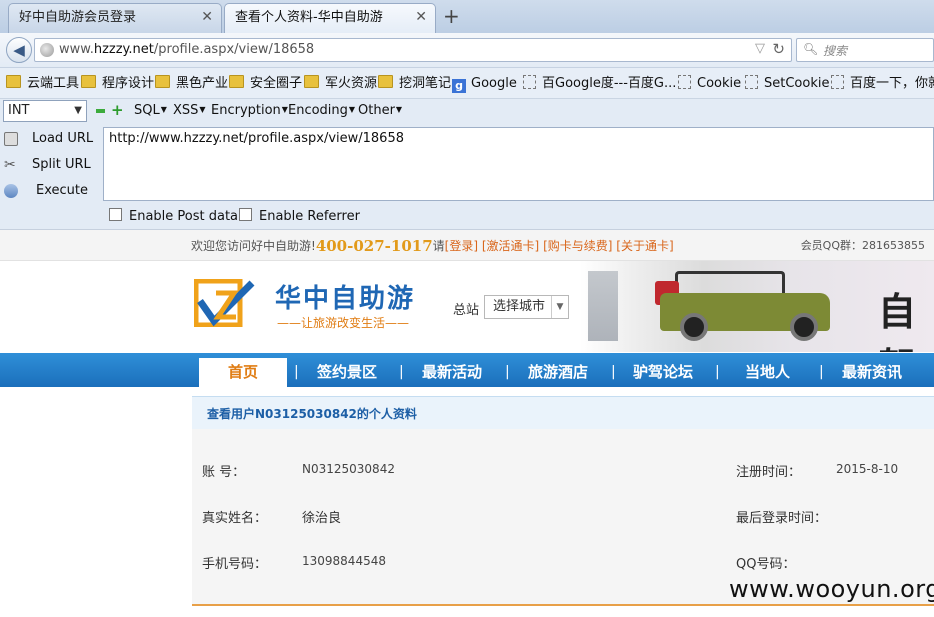  I want to click on nav-locals: 当地人, so click(767, 370).